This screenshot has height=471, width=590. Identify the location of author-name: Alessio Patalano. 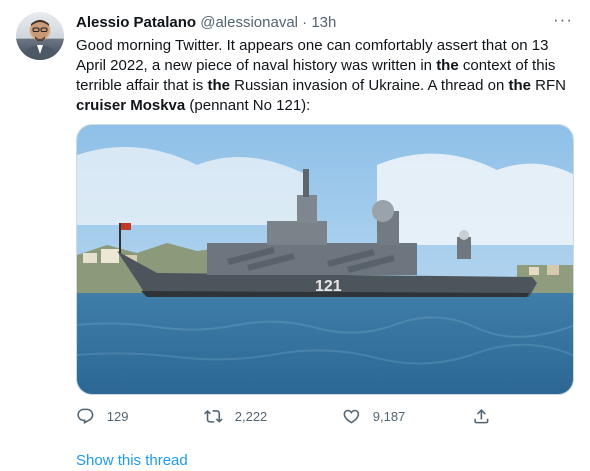
(136, 22).